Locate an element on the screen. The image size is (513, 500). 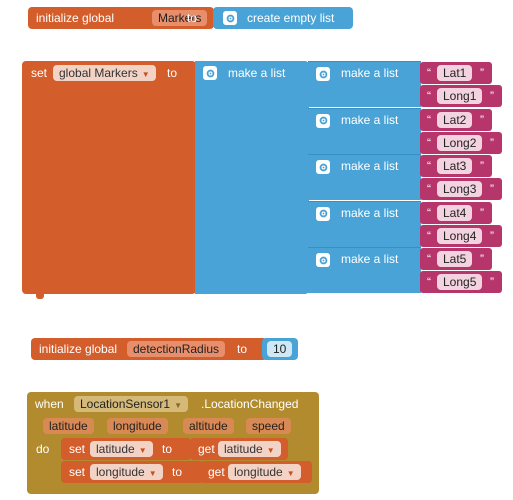
text-value-field: Long2 is located at coordinates (460, 142).